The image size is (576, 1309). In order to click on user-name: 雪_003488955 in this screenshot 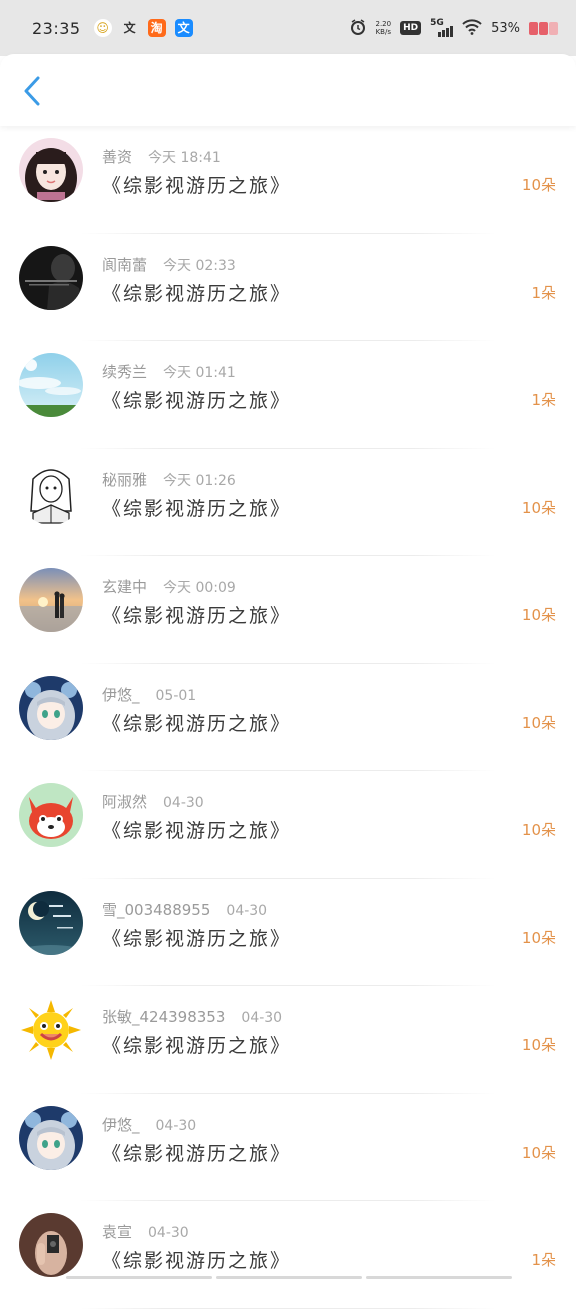, I will do `click(156, 909)`.